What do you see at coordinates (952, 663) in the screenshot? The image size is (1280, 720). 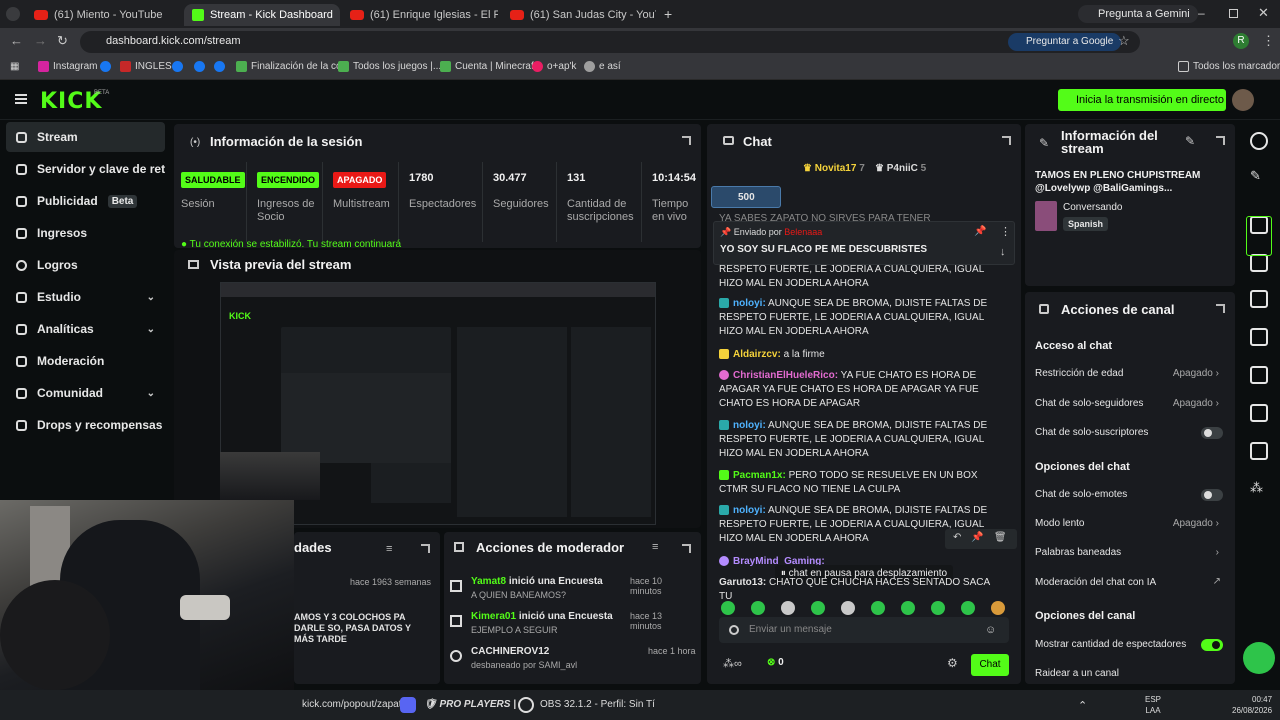 I see `settings-gear-icon: ⚙` at bounding box center [952, 663].